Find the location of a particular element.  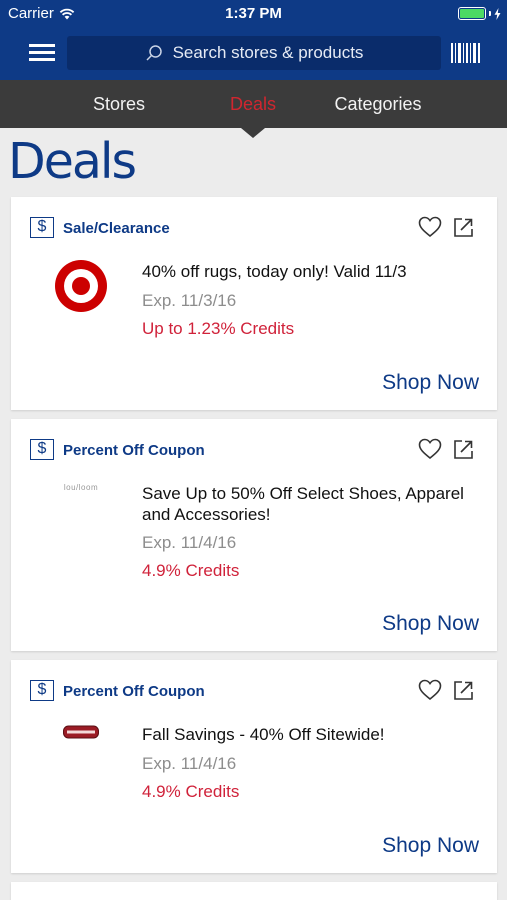

deal-title: 40% off rugs, today only! Valid 11/3 is located at coordinates (274, 271).